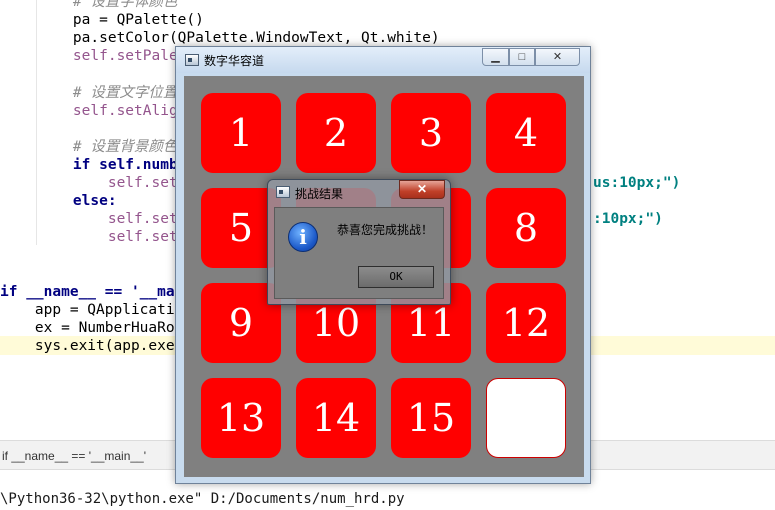 The width and height of the screenshot is (775, 510). Describe the element at coordinates (526, 323) in the screenshot. I see `tile-12: 12` at that location.